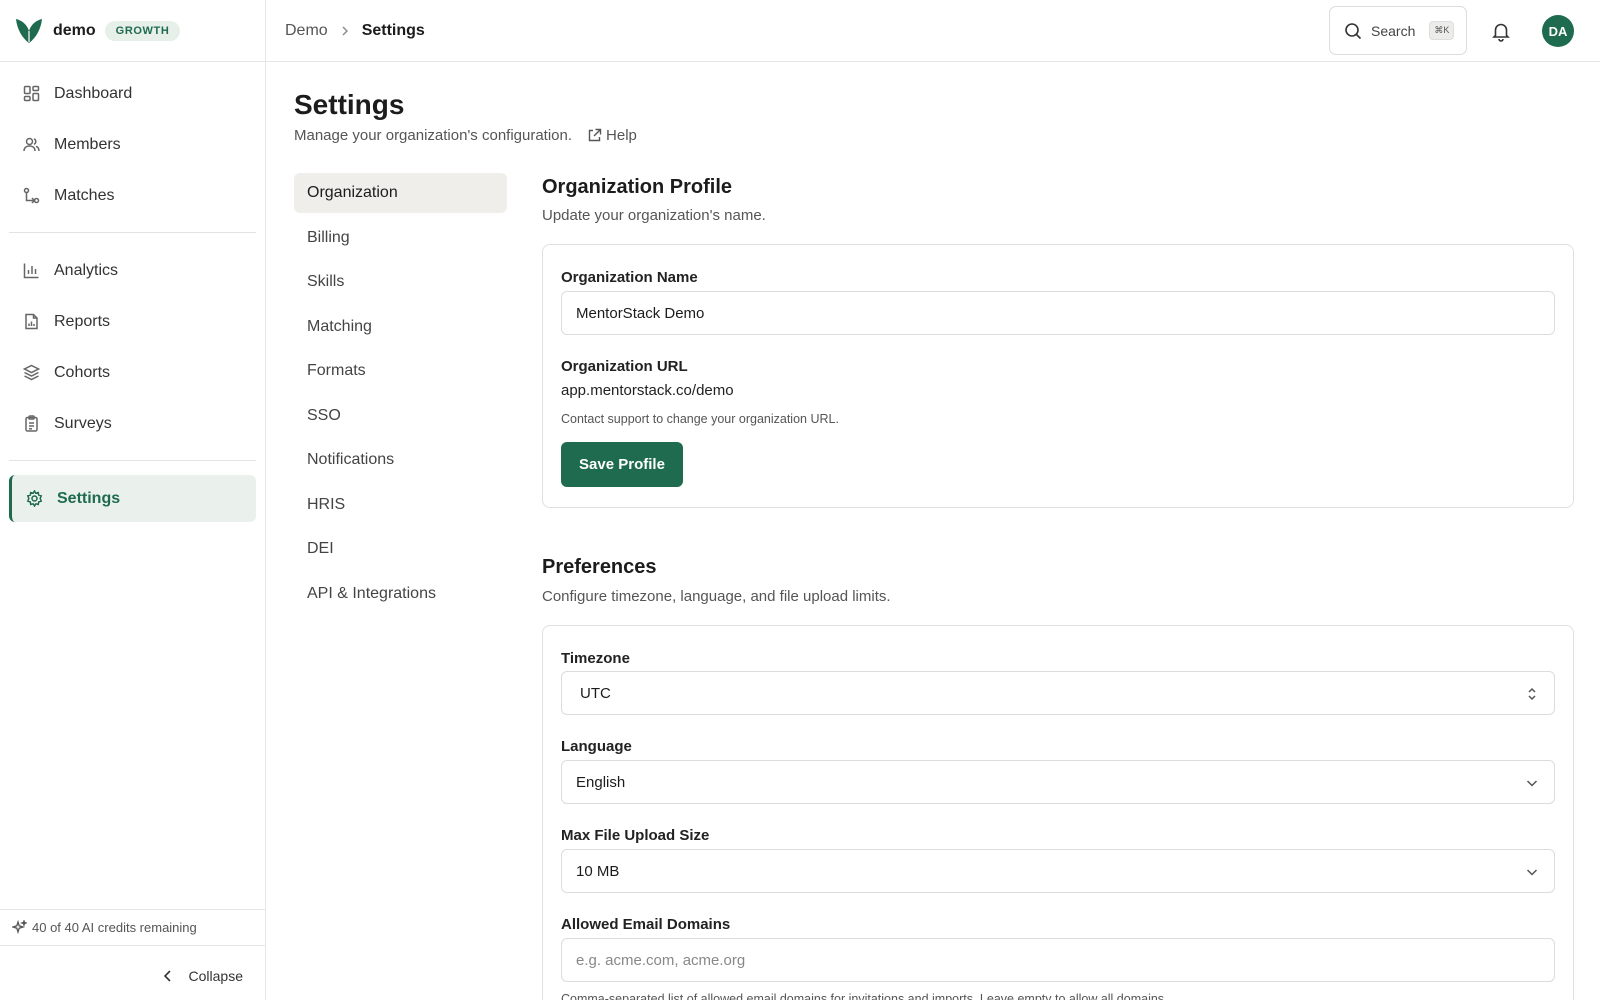 Image resolution: width=1600 pixels, height=1000 pixels. Describe the element at coordinates (89, 498) in the screenshot. I see `sidebar-item-label: Settings` at that location.